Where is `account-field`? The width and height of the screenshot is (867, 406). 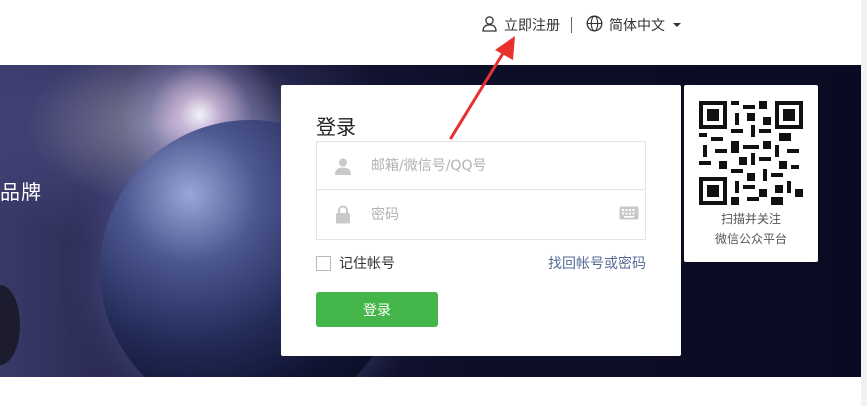 account-field is located at coordinates (481, 165).